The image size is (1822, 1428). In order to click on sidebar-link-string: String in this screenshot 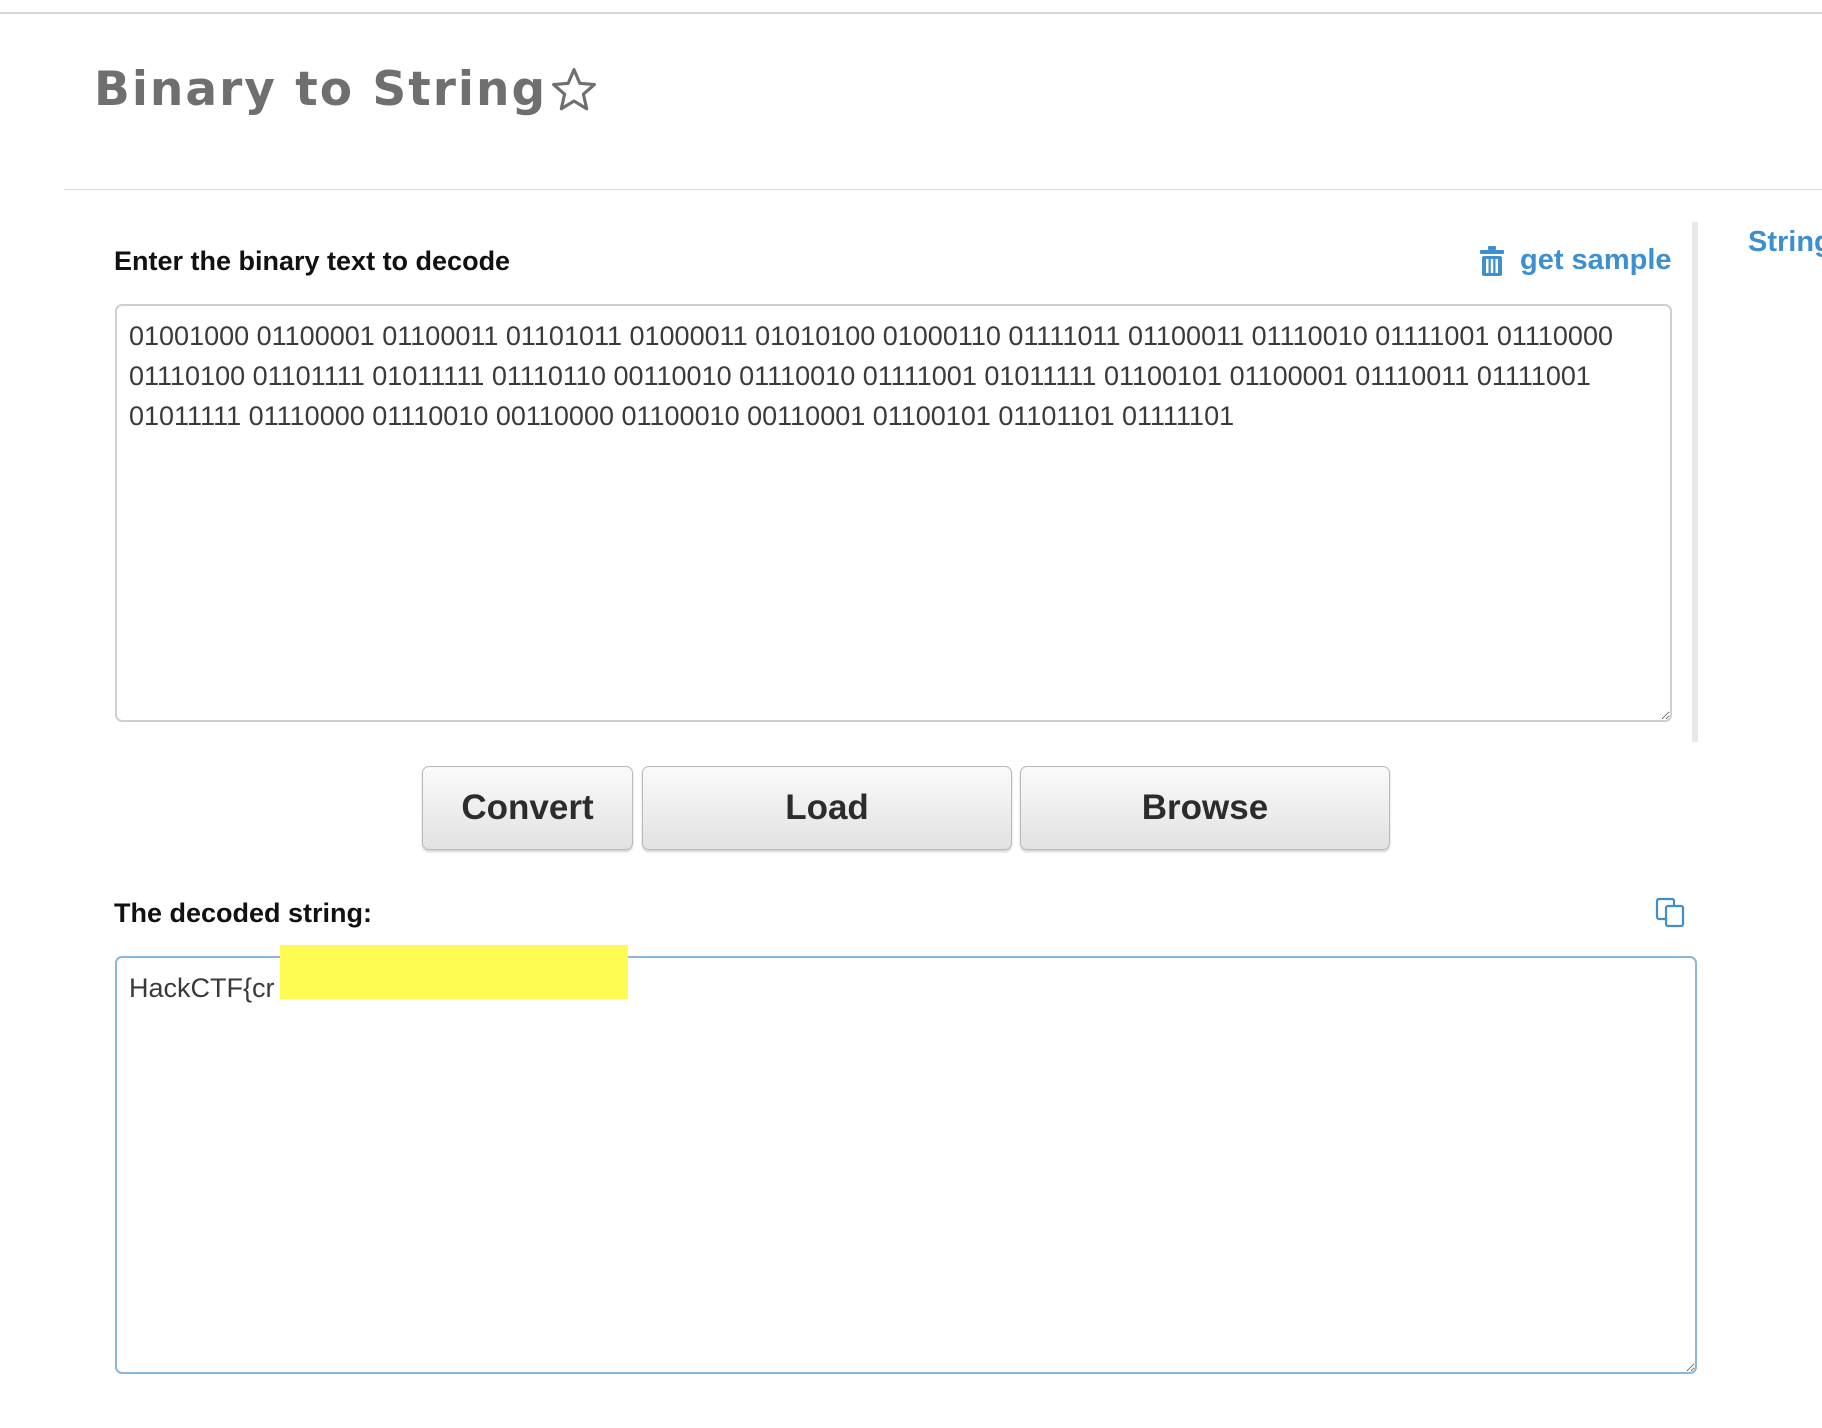, I will do `click(1785, 242)`.